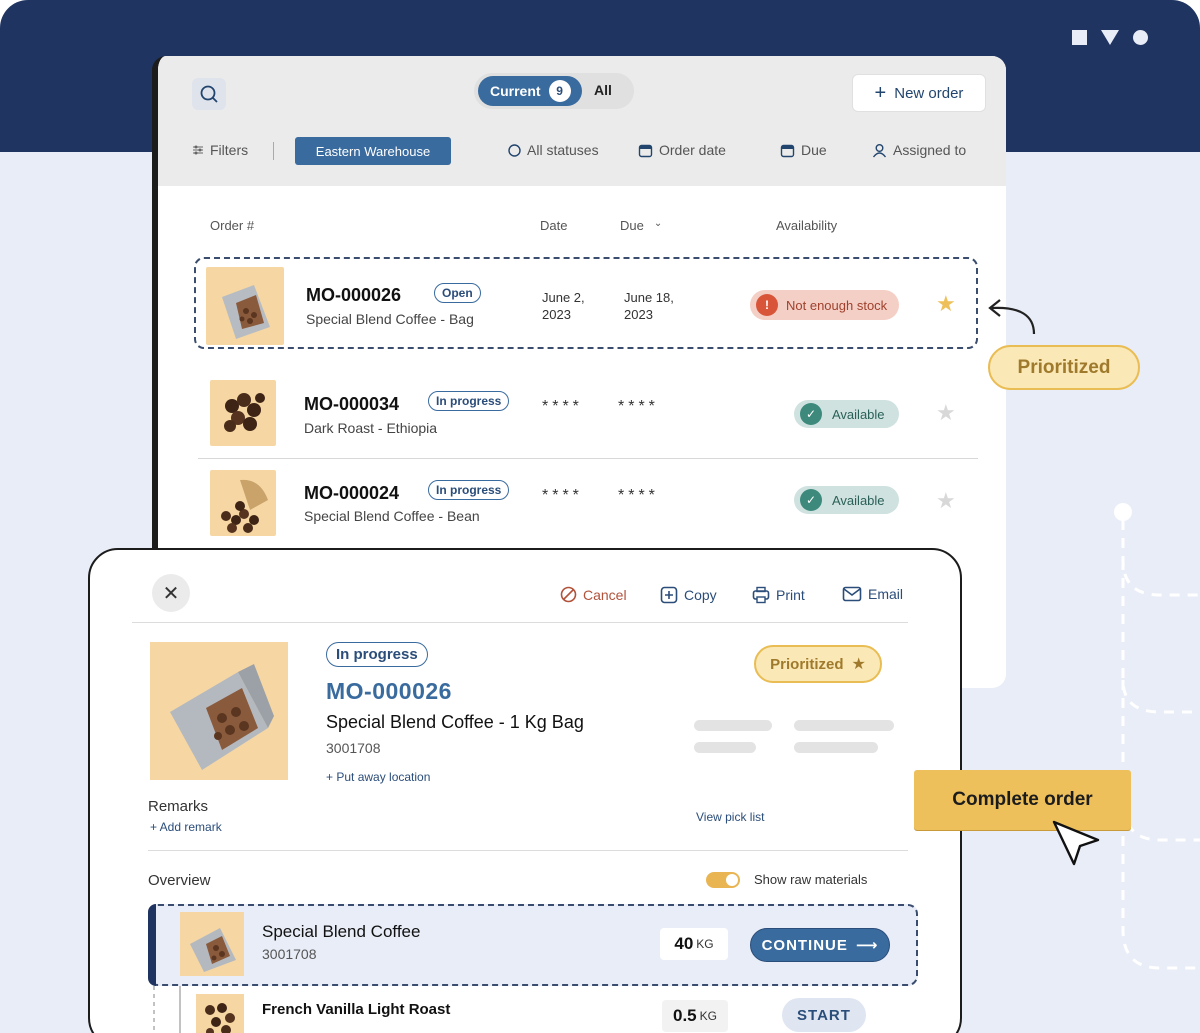 Image resolution: width=1200 pixels, height=1033 pixels. I want to click on order-date-filter: Order date, so click(682, 150).